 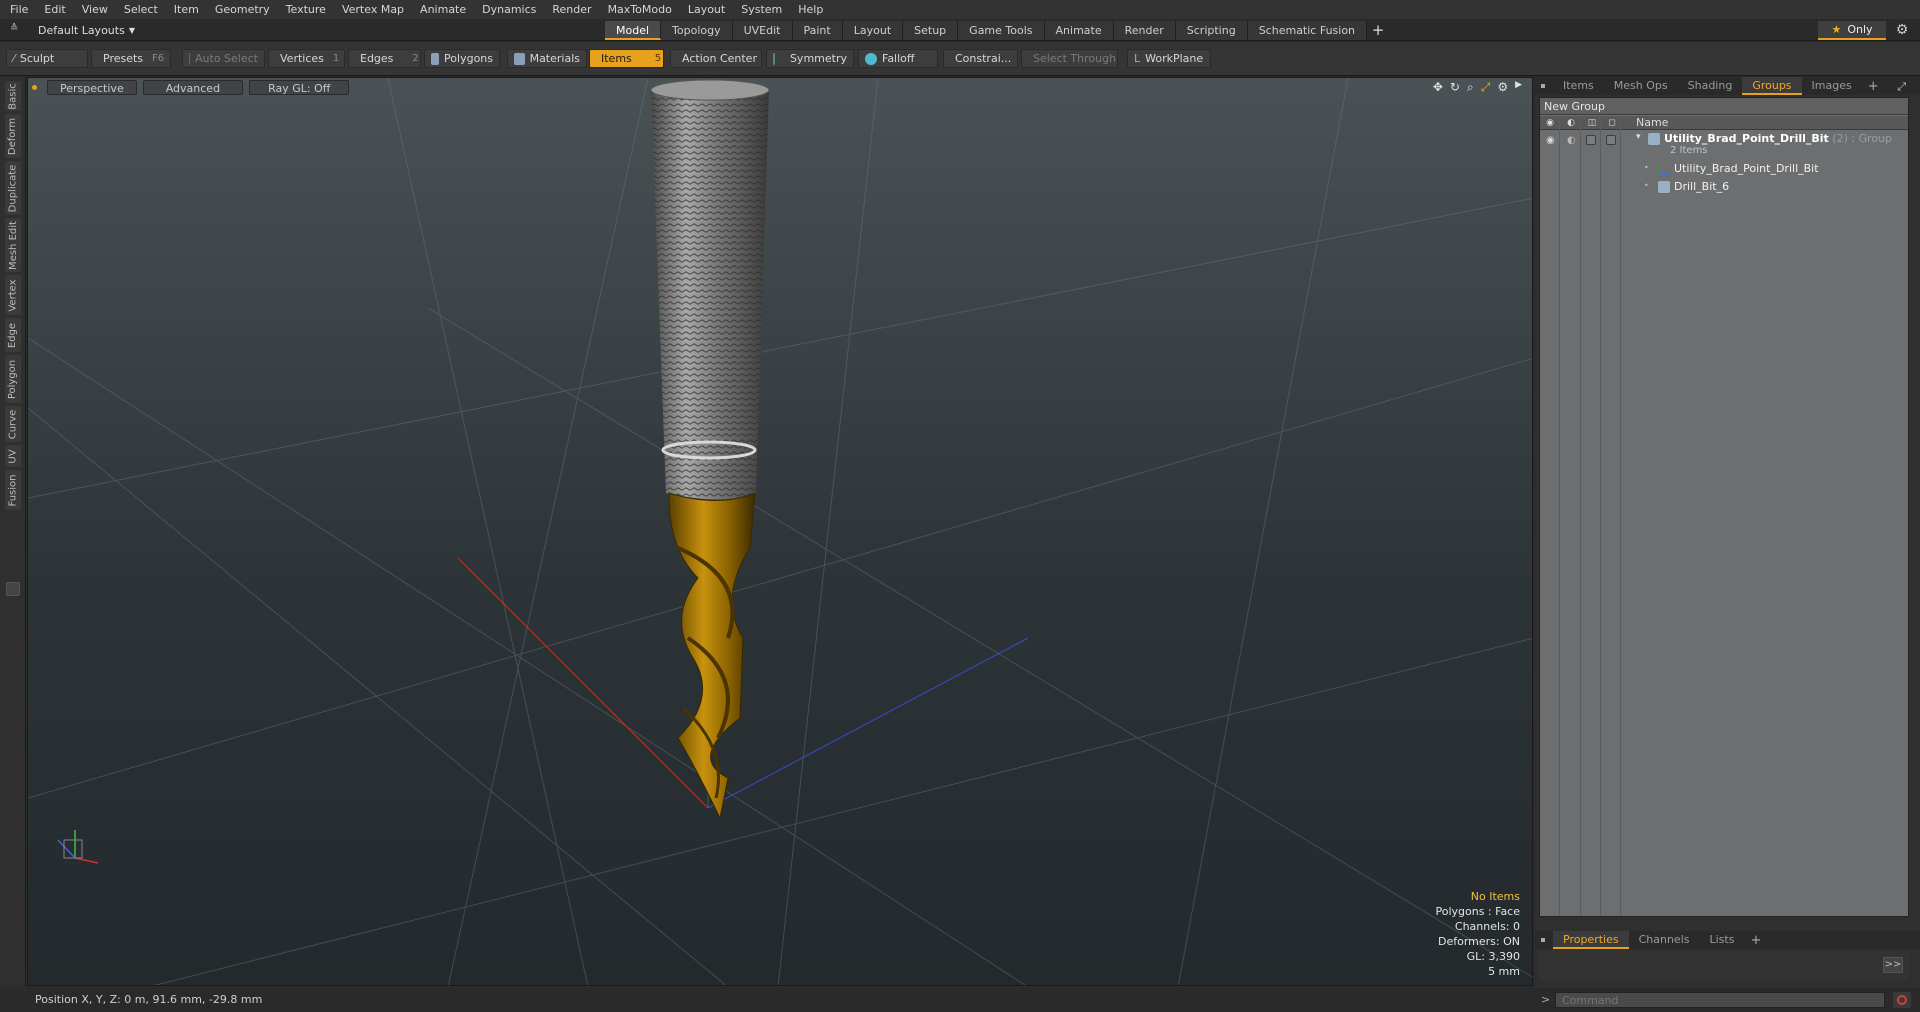 I want to click on menu-dynamics: Dynamics, so click(x=511, y=9).